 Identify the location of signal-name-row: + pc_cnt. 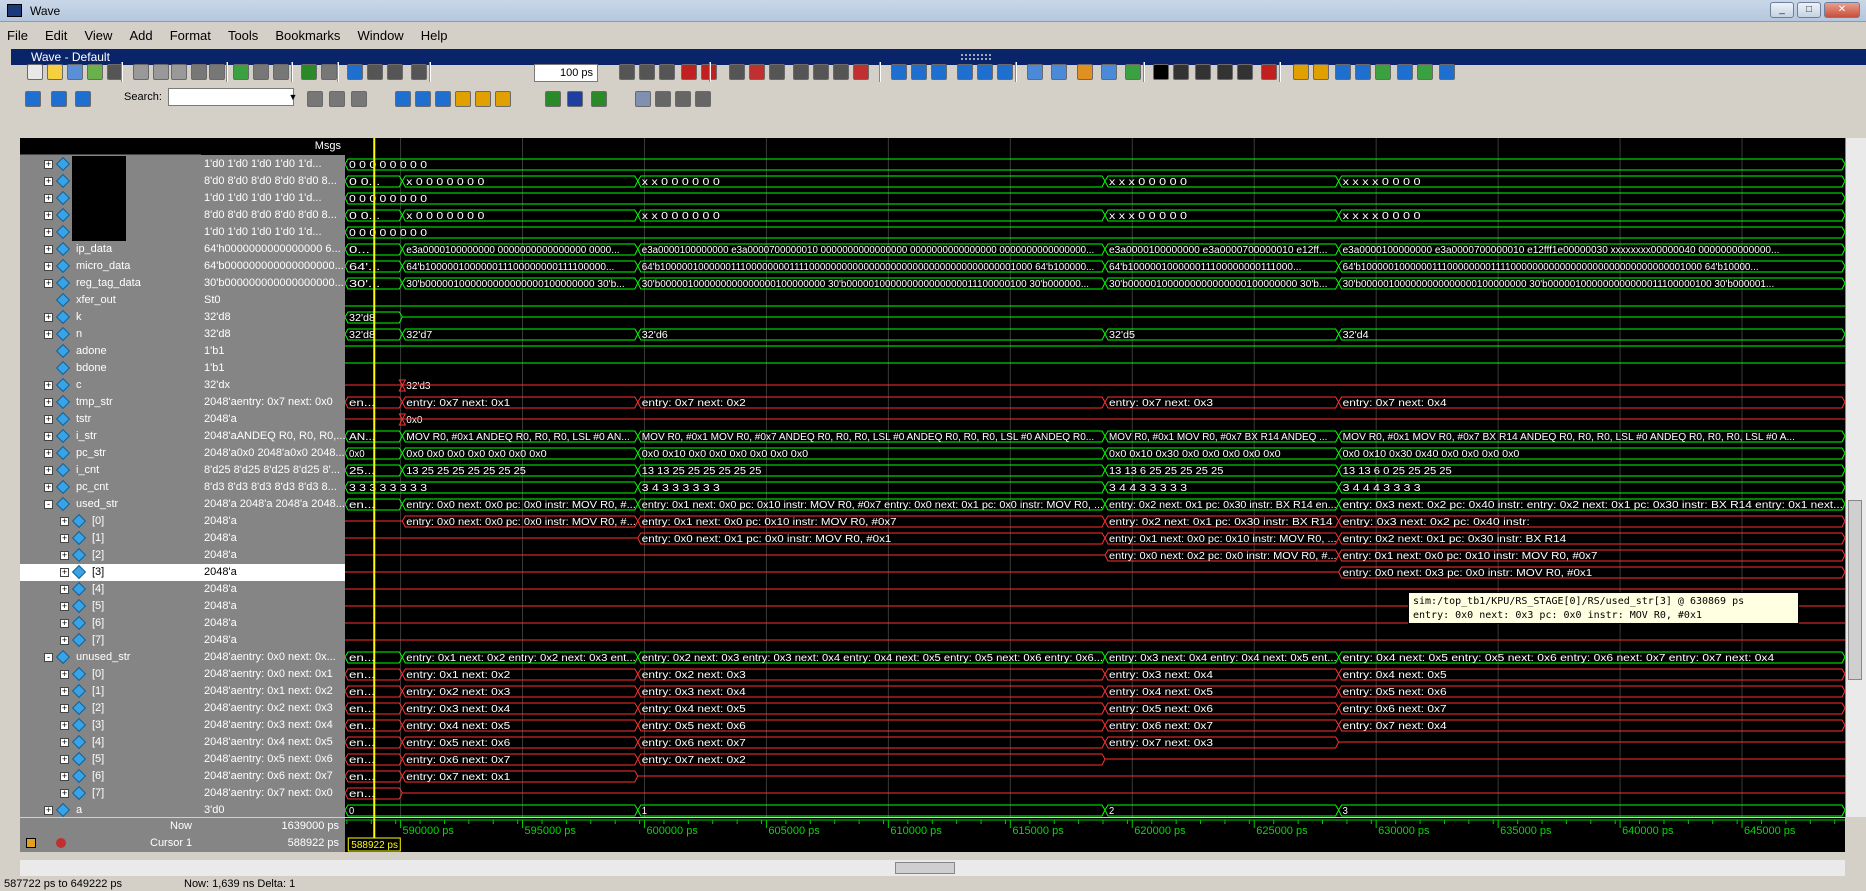
(110, 487).